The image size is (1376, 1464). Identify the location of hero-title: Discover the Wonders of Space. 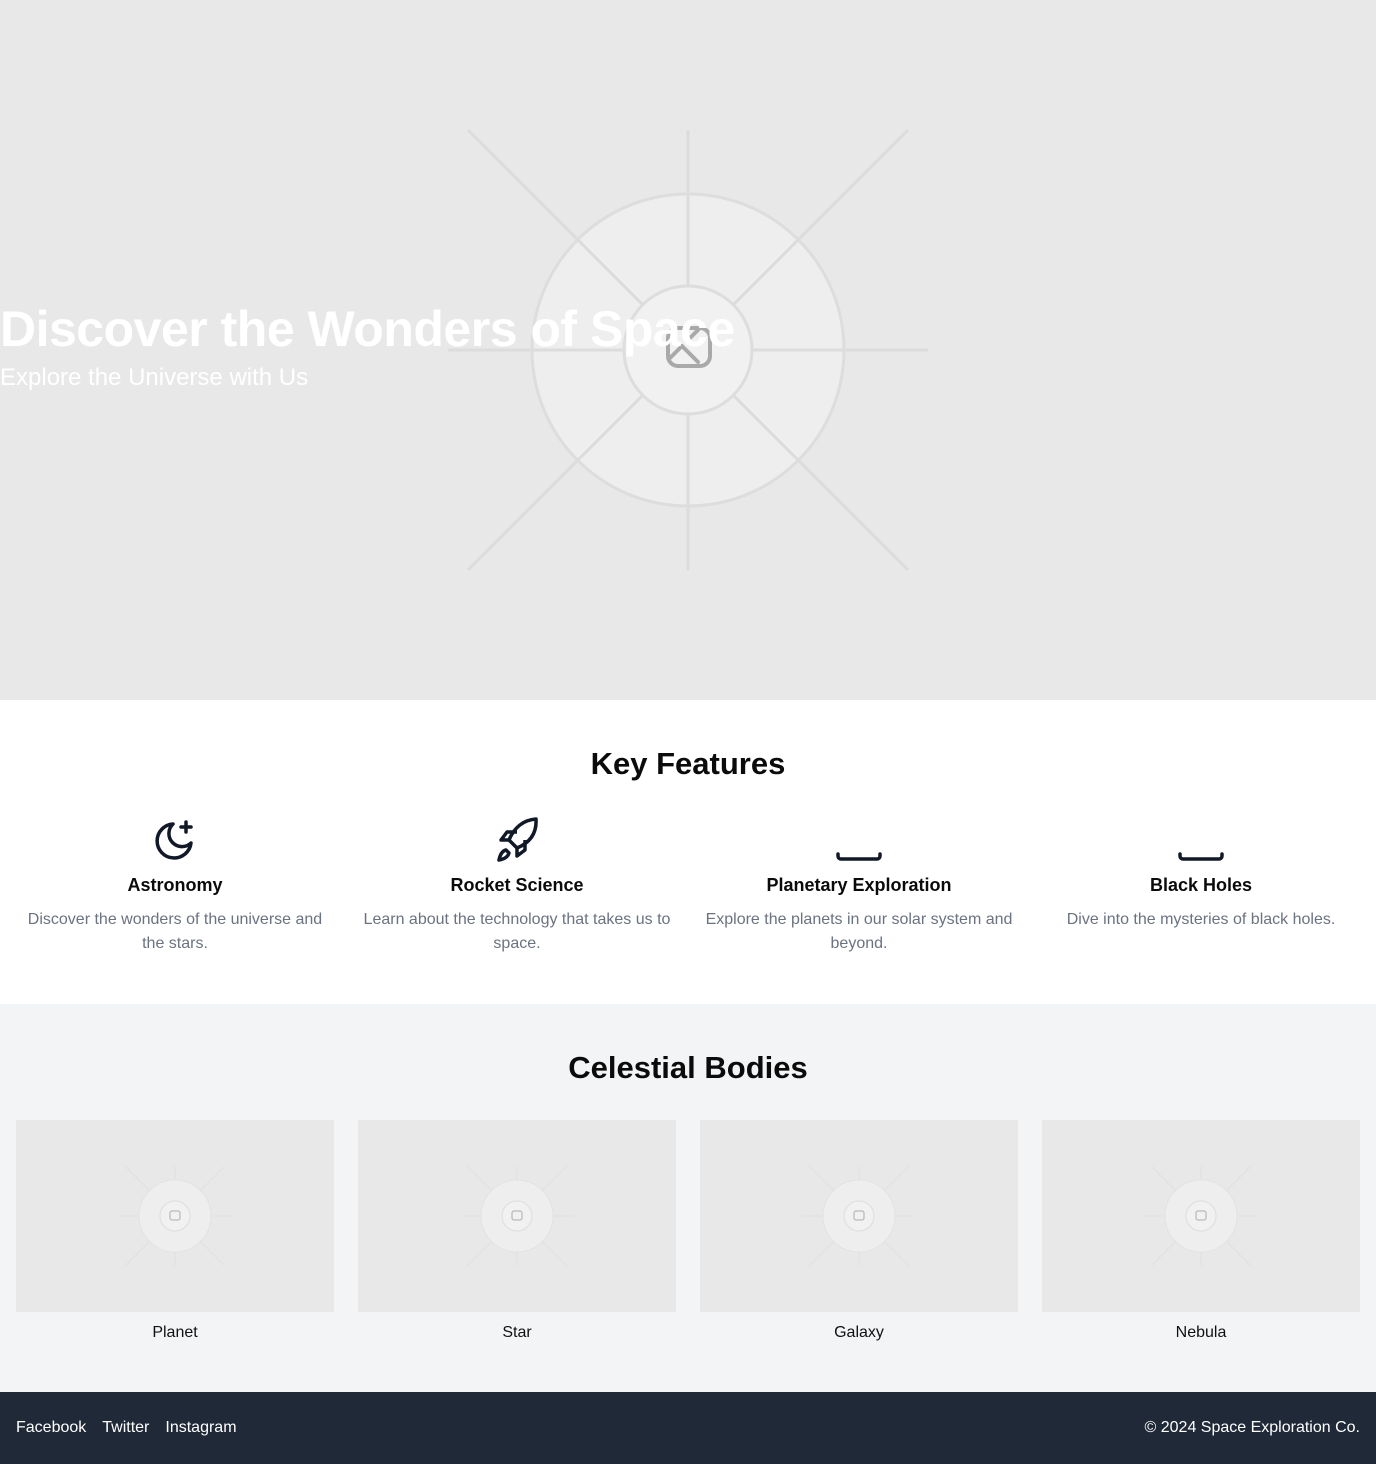
(367, 329).